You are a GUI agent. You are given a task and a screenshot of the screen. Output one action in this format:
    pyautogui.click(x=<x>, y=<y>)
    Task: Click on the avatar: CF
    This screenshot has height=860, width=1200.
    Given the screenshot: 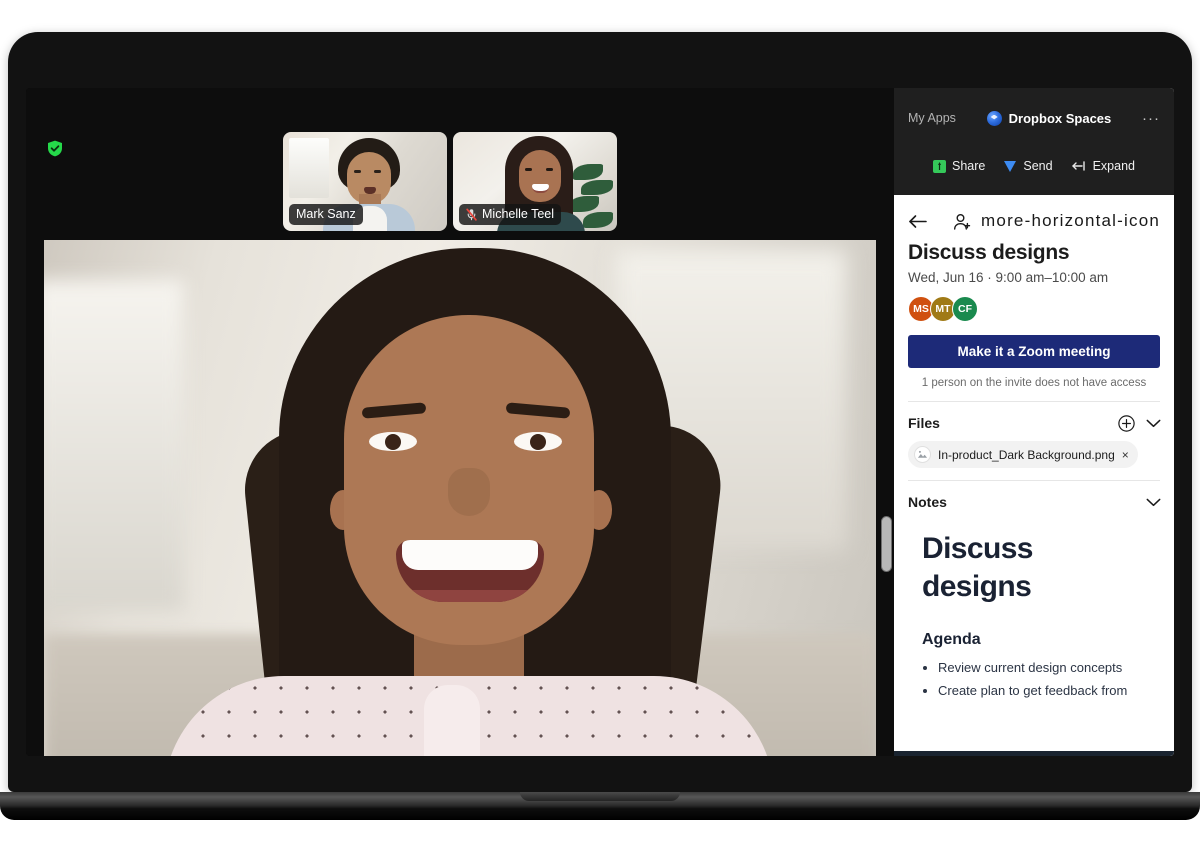 What is the action you would take?
    pyautogui.click(x=965, y=309)
    